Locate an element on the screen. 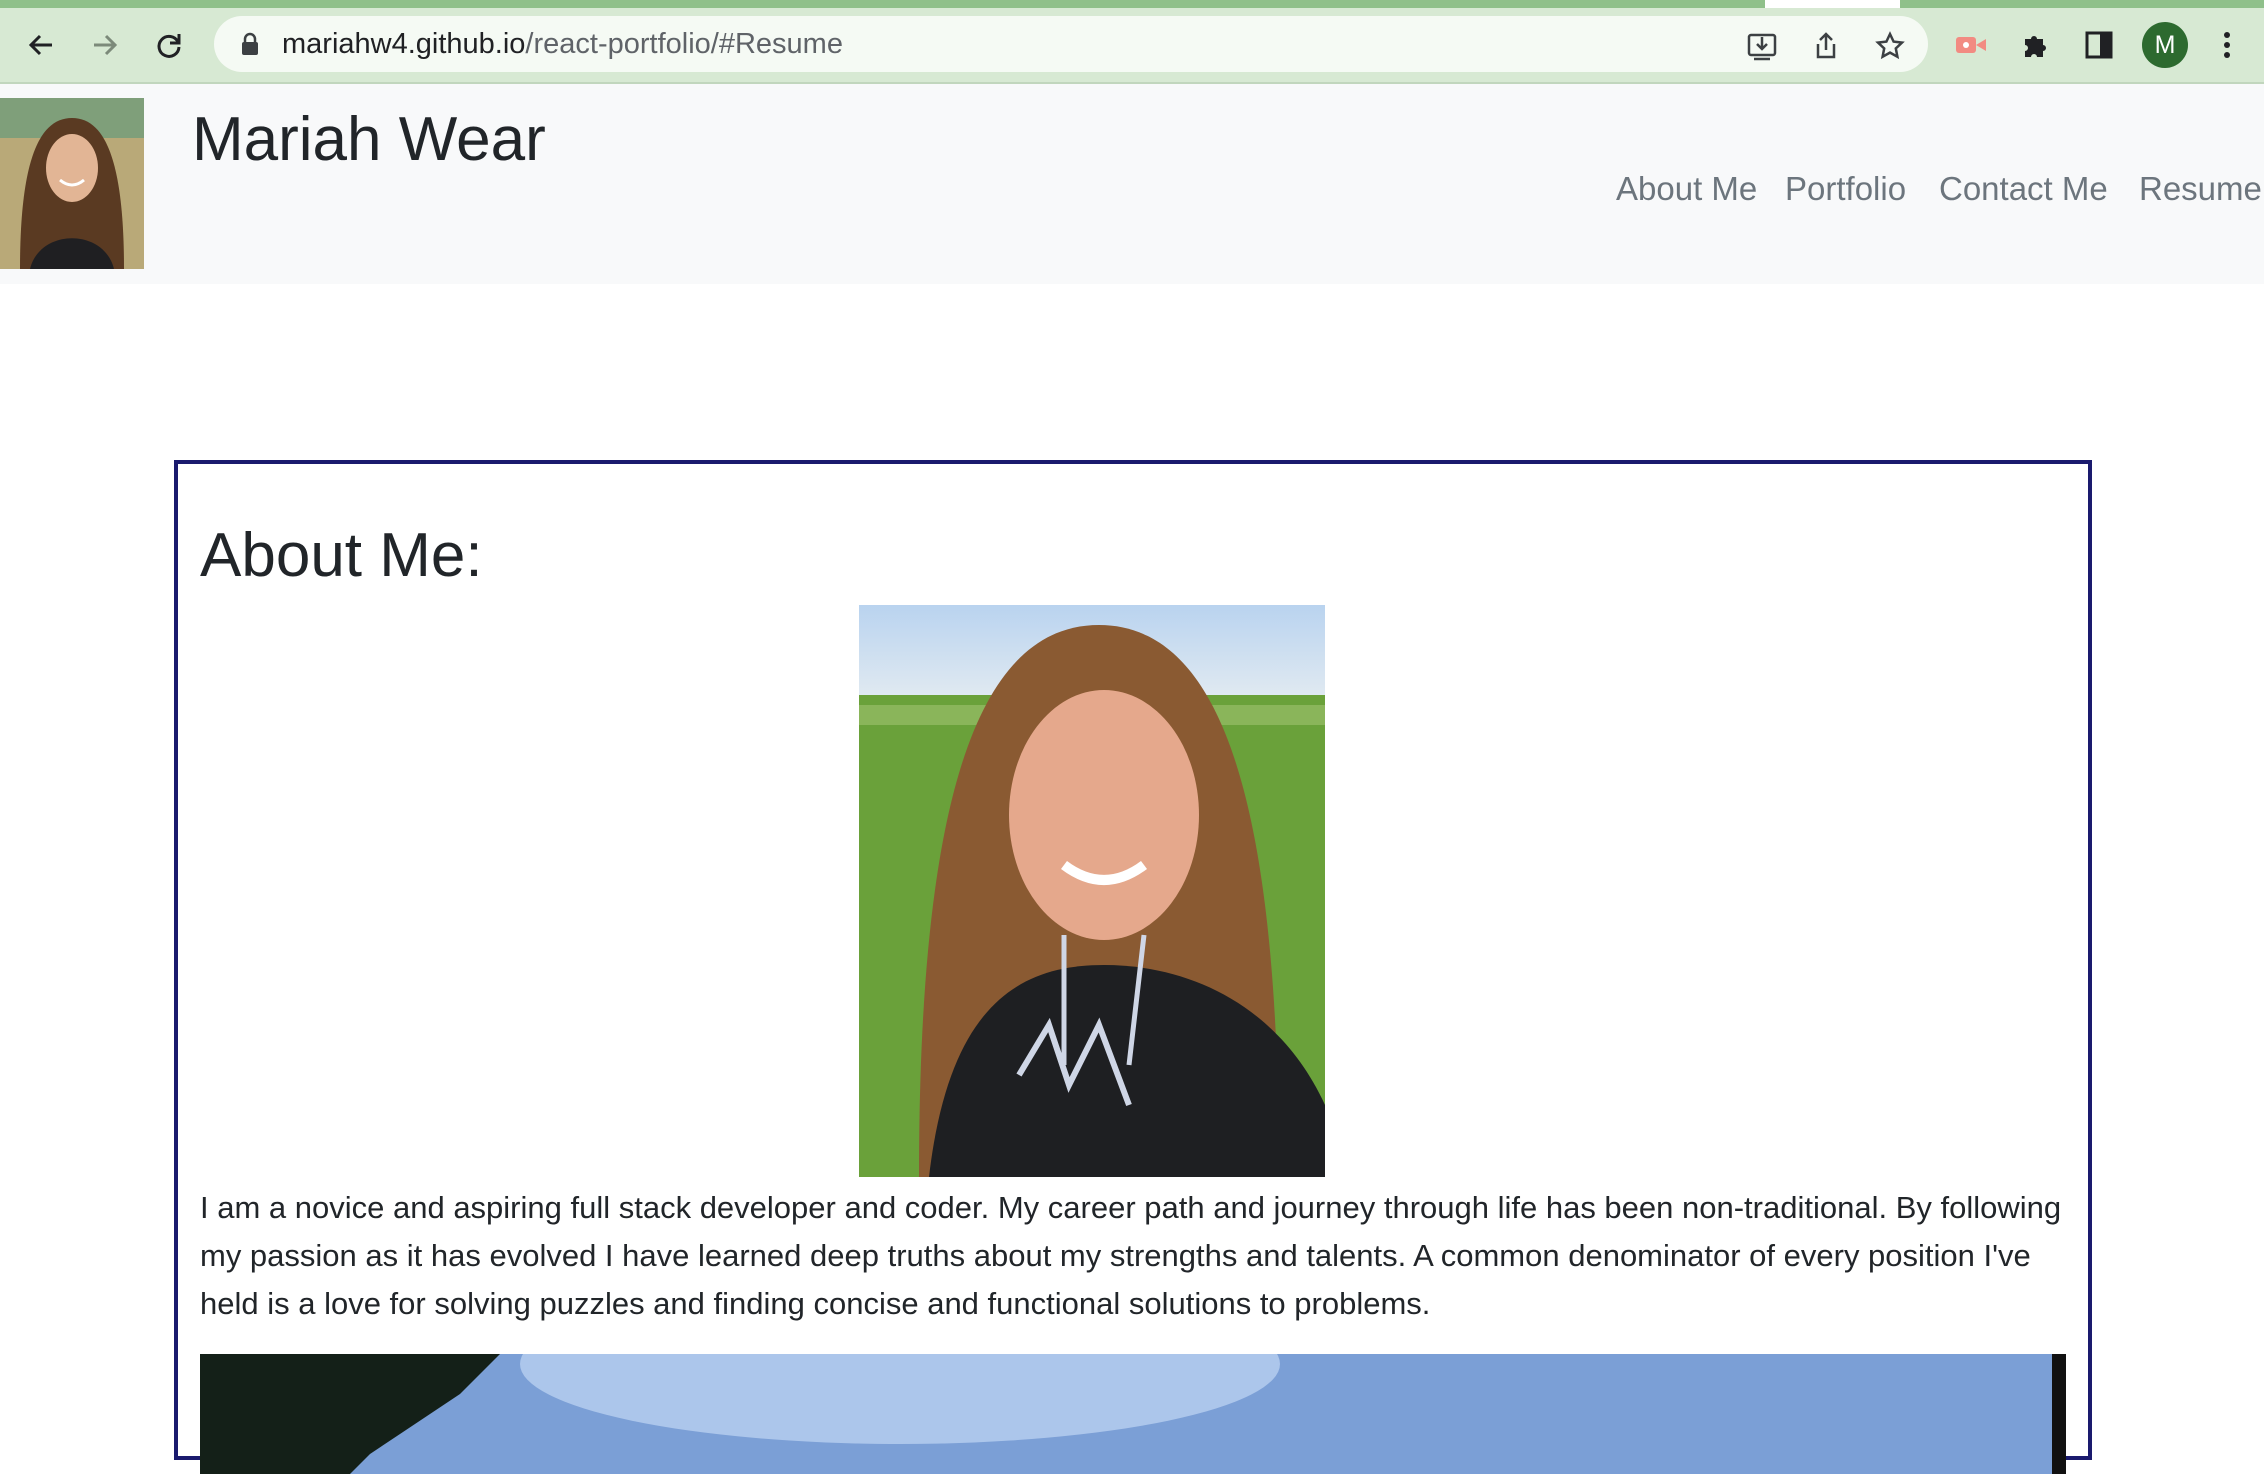 This screenshot has width=2264, height=1474. reload-icon is located at coordinates (169, 46).